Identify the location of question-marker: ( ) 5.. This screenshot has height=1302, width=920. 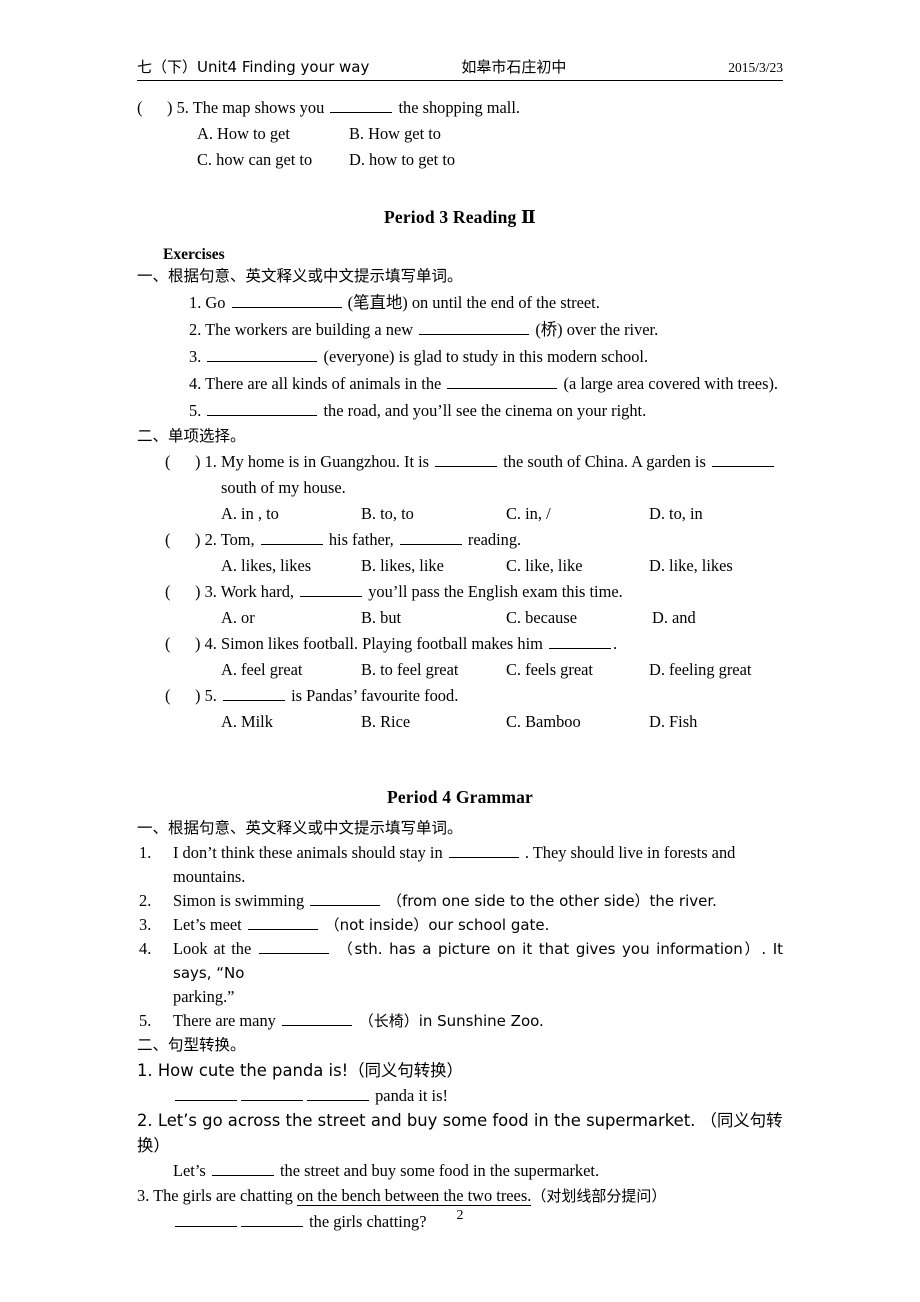
(193, 695).